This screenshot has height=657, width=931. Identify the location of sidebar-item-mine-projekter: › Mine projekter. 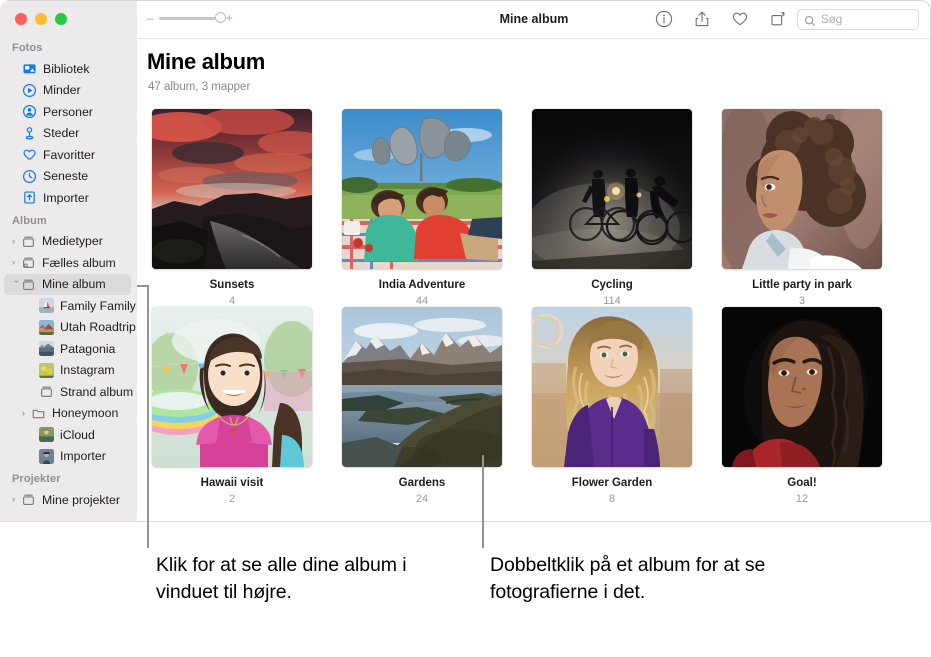
(68, 500).